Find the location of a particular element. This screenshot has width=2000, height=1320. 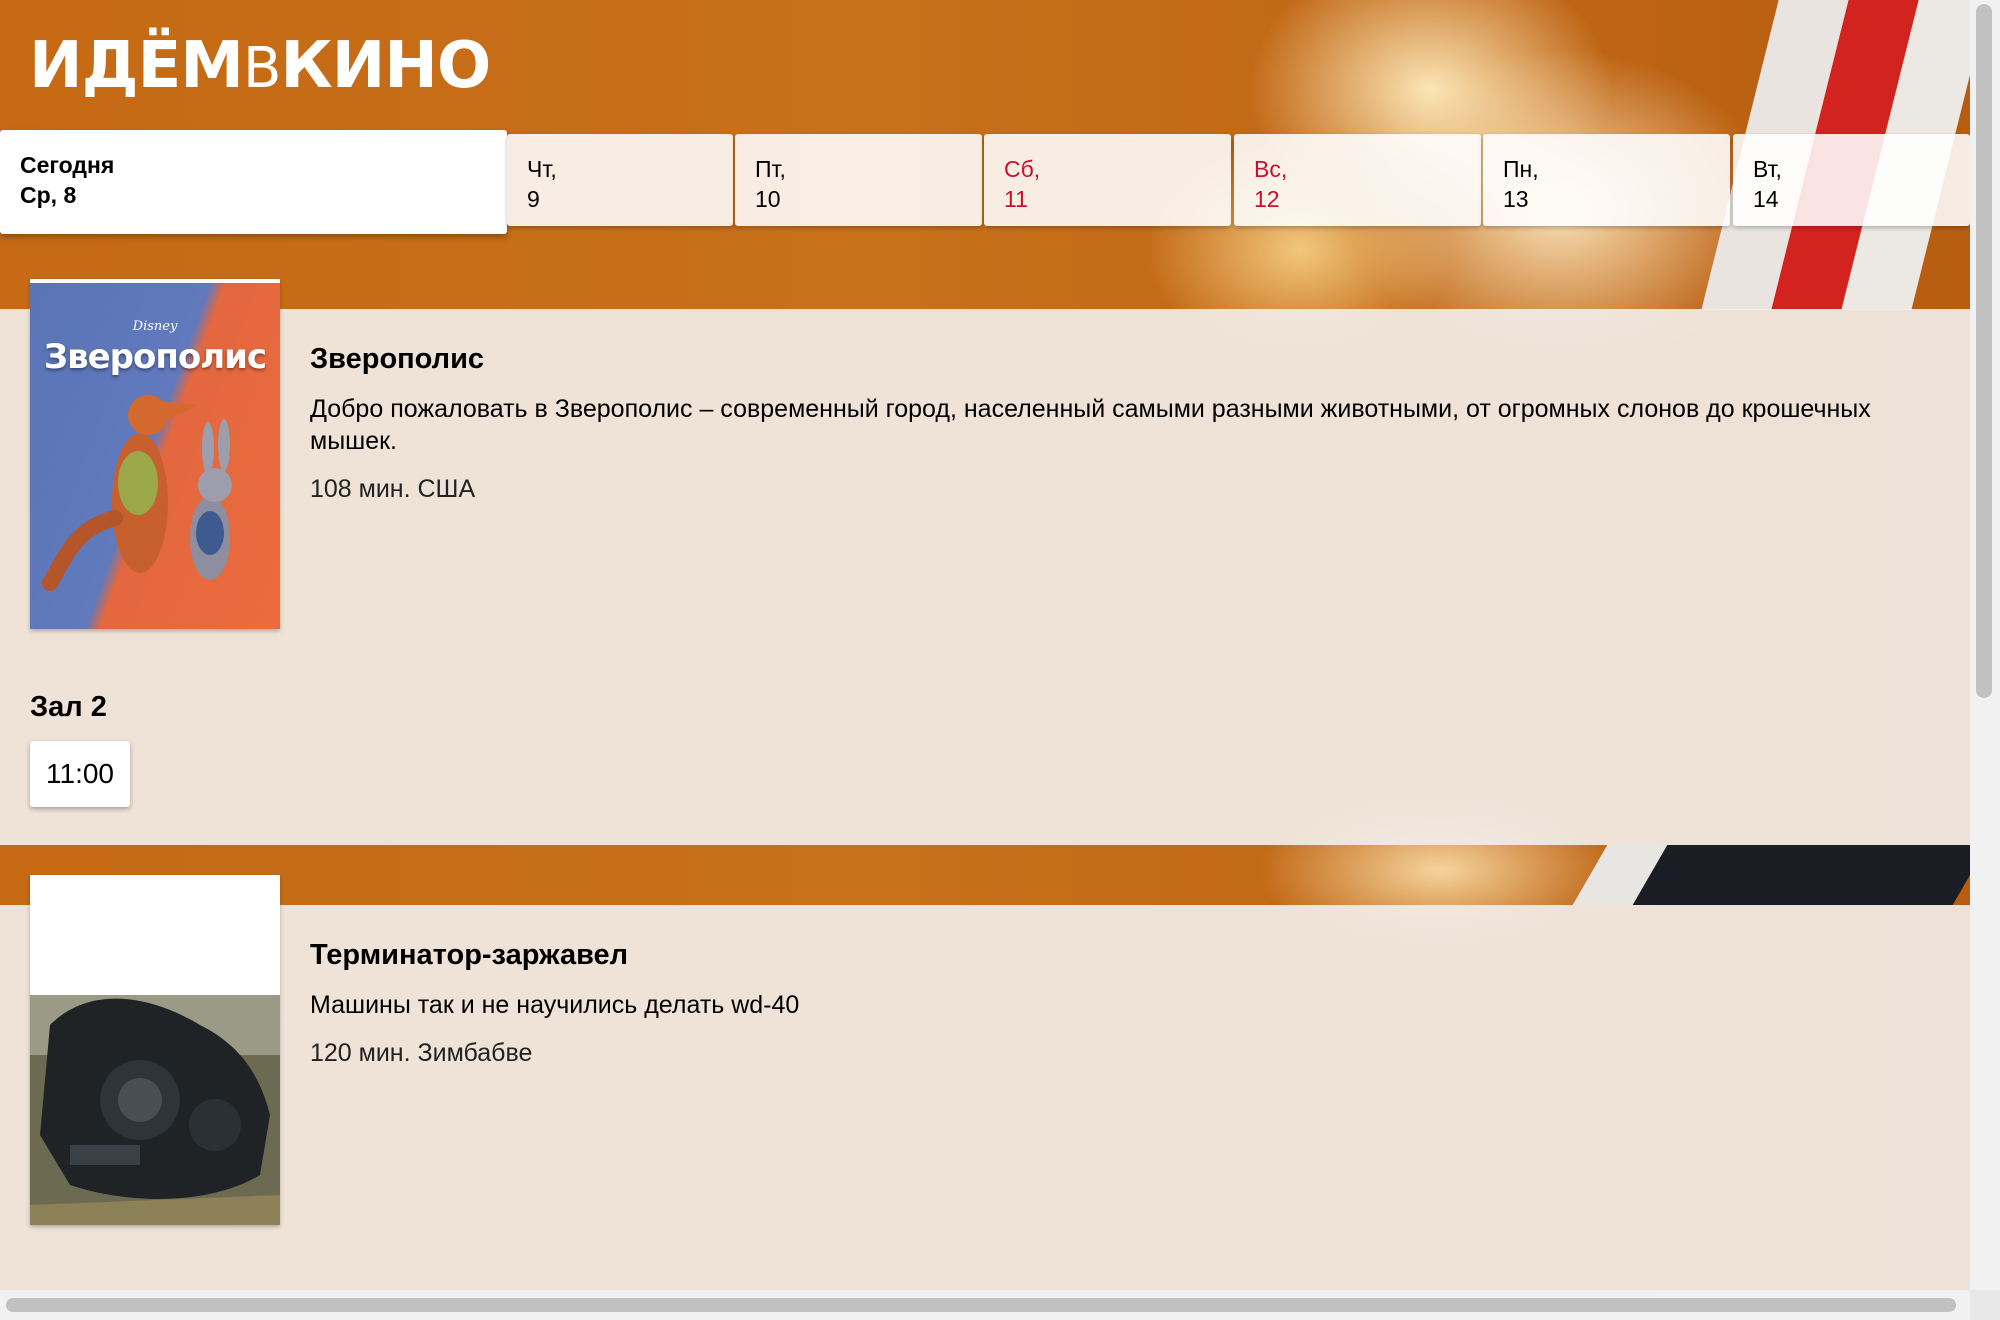

day-number: 12 is located at coordinates (1267, 199).